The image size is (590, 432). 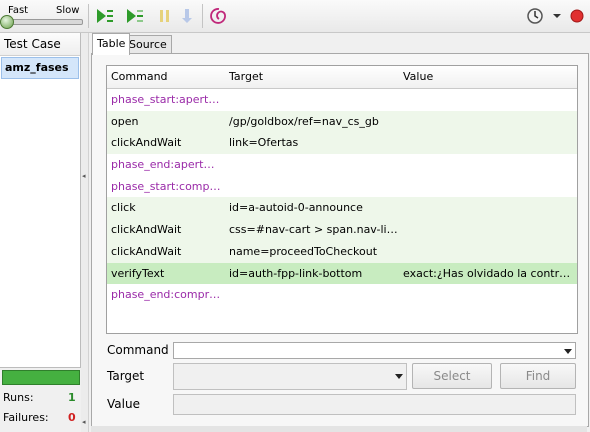 What do you see at coordinates (342, 186) in the screenshot?
I see `table-row: phase_start:compra_articulo` at bounding box center [342, 186].